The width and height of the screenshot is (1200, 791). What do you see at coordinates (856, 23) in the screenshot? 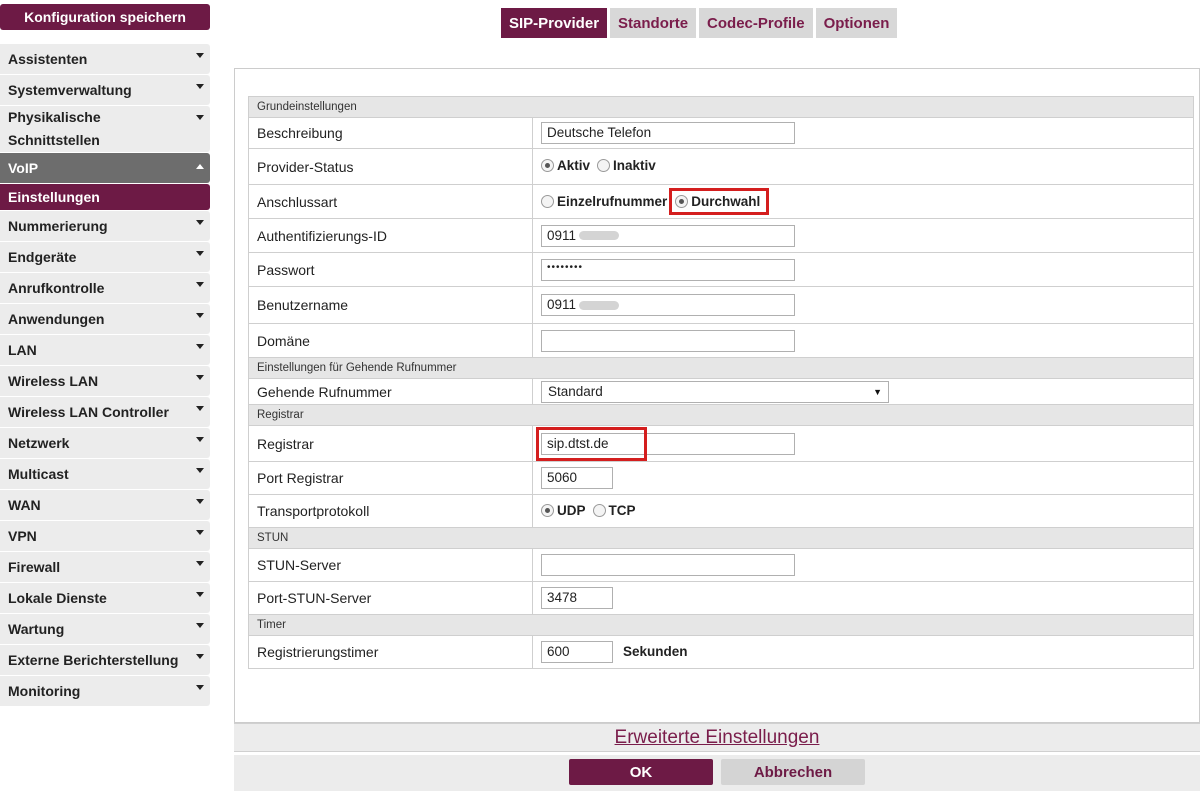
I see `tab-optionen: Optionen` at bounding box center [856, 23].